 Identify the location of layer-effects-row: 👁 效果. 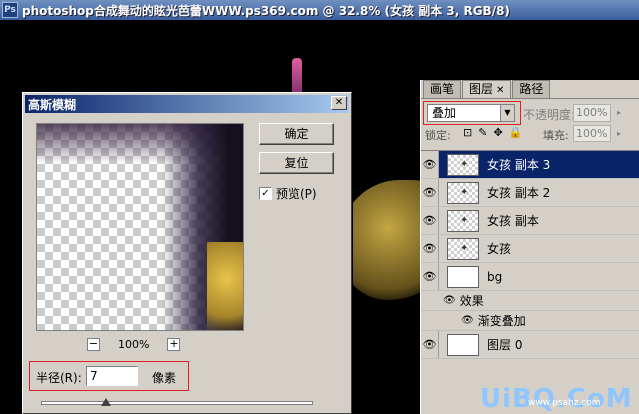
(530, 301).